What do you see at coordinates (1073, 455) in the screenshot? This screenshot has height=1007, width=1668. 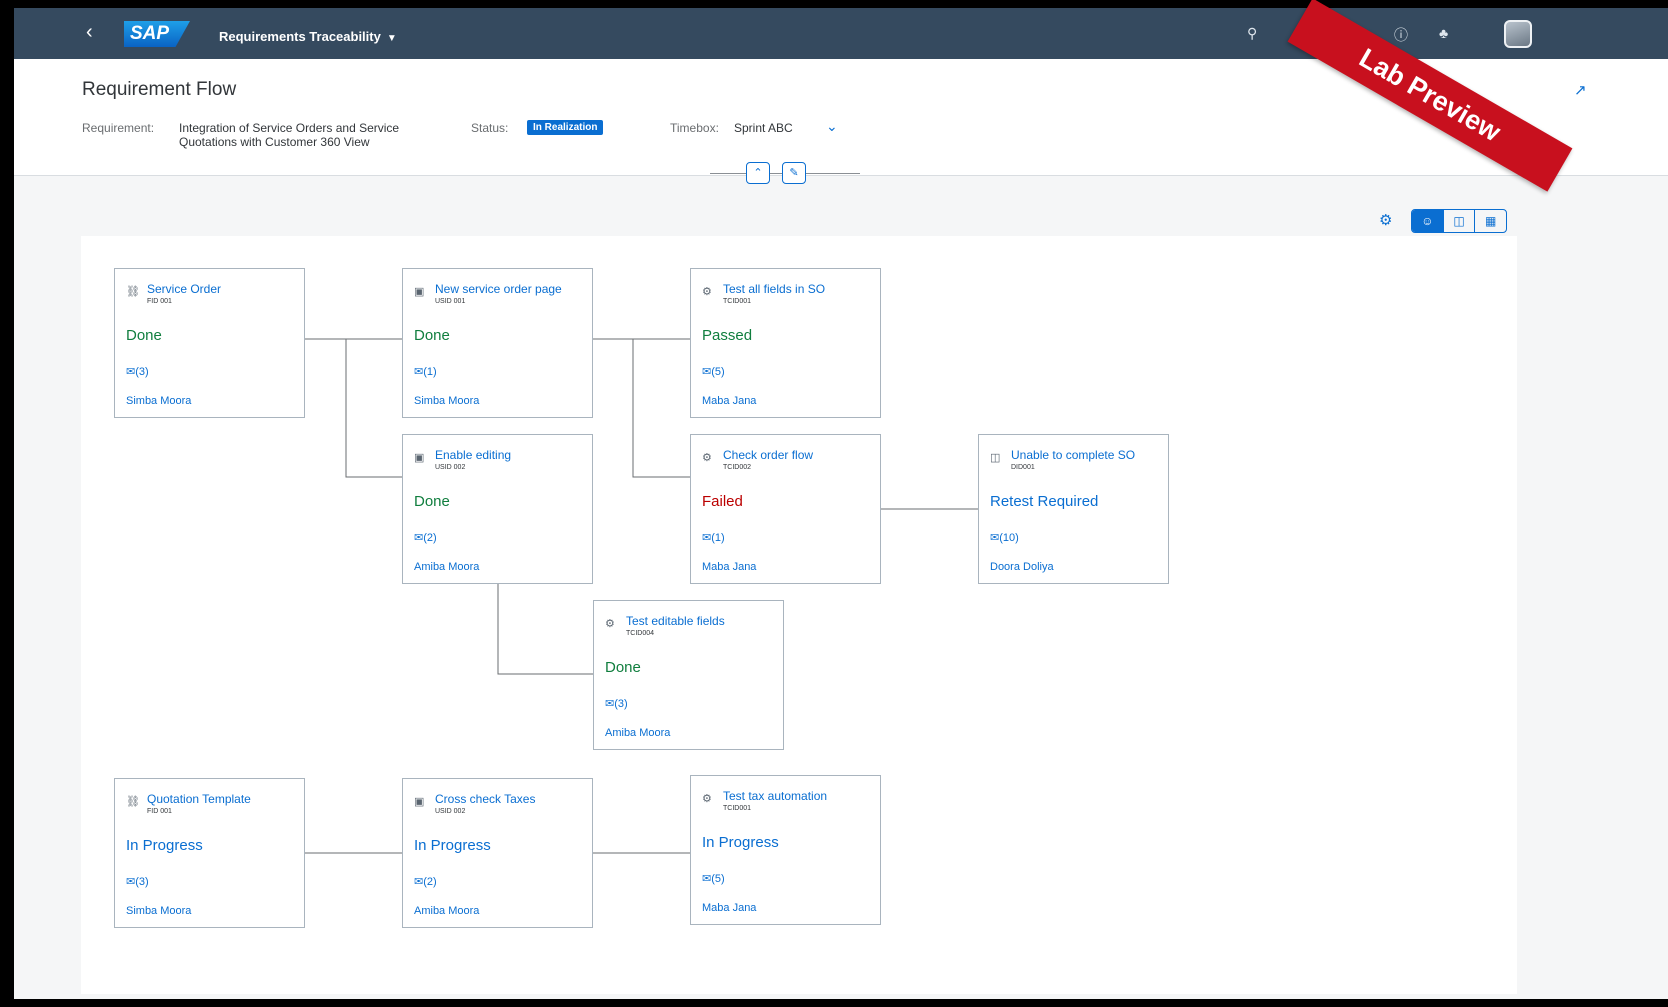 I see `node-title-link: Unable to complete SO` at bounding box center [1073, 455].